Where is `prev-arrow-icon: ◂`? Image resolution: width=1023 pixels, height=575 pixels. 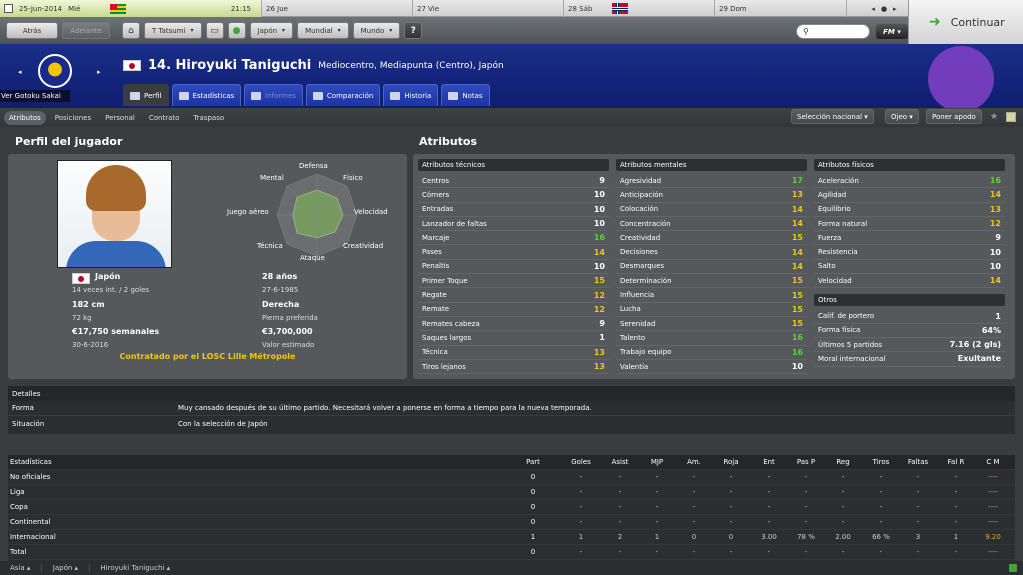 prev-arrow-icon: ◂ is located at coordinates (873, 9).